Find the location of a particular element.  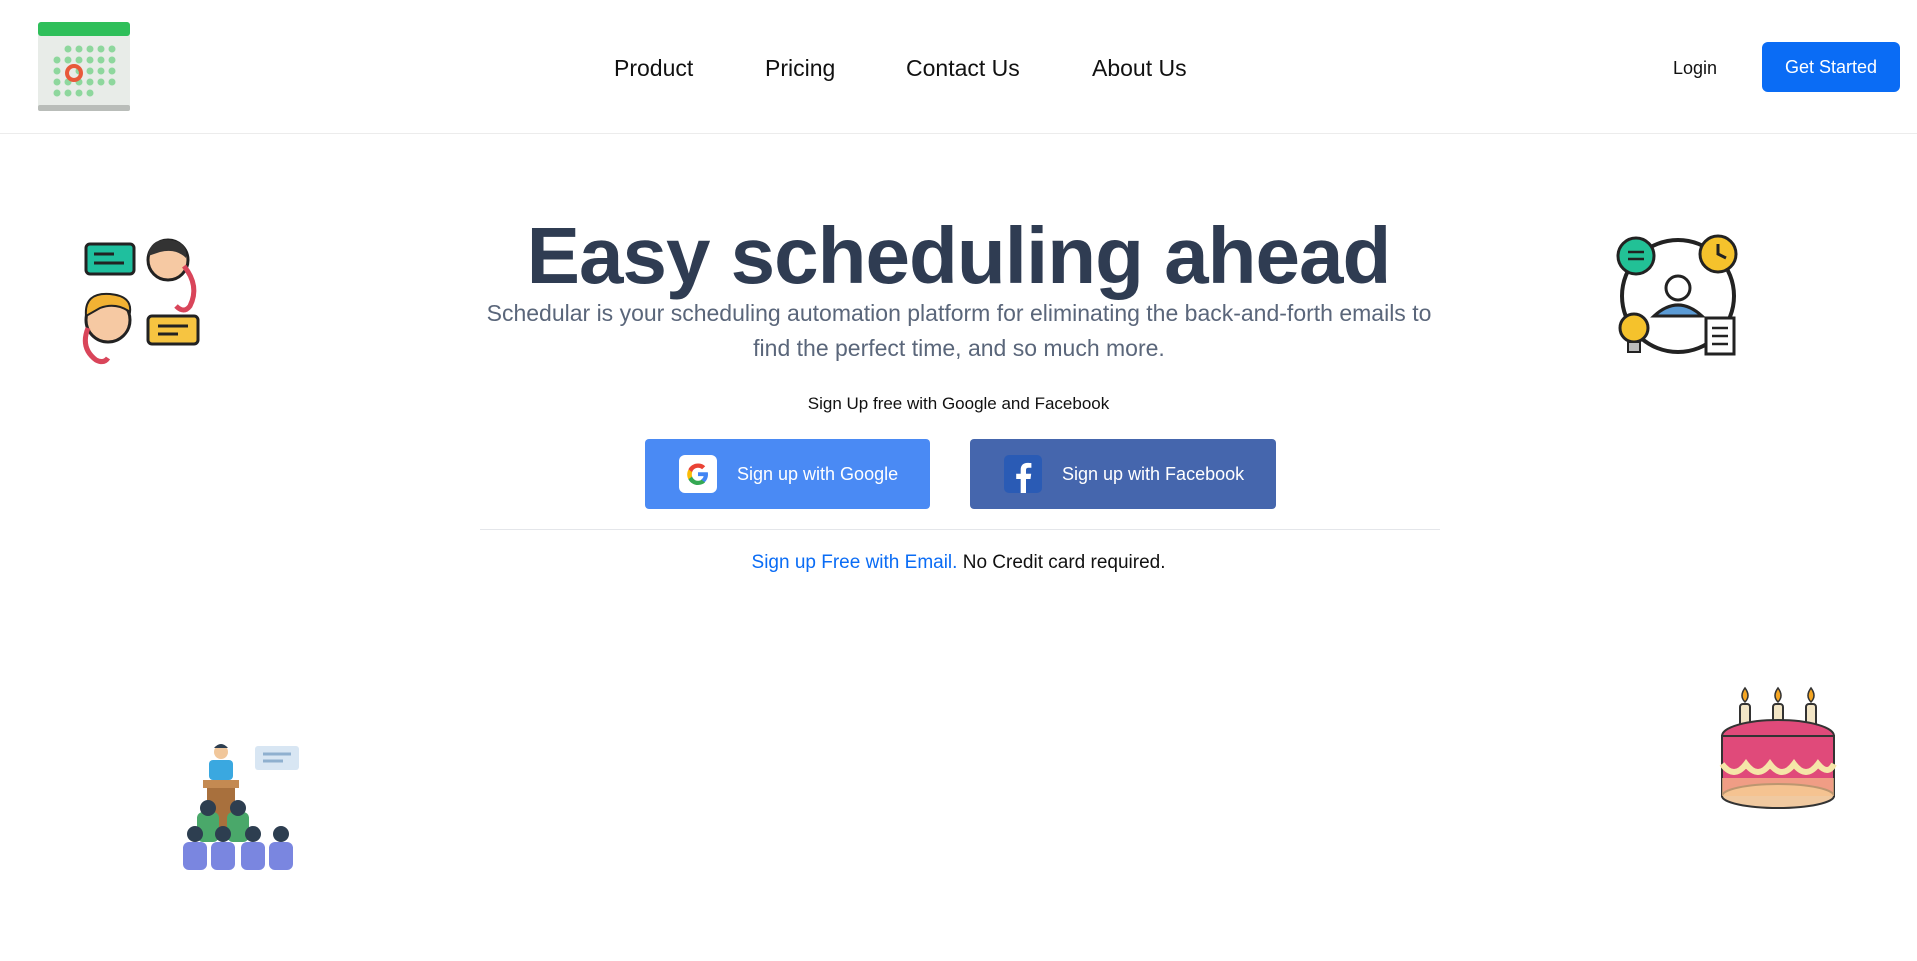

main-nav: Product Pricing Contact Us About Us is located at coordinates (958, 68).